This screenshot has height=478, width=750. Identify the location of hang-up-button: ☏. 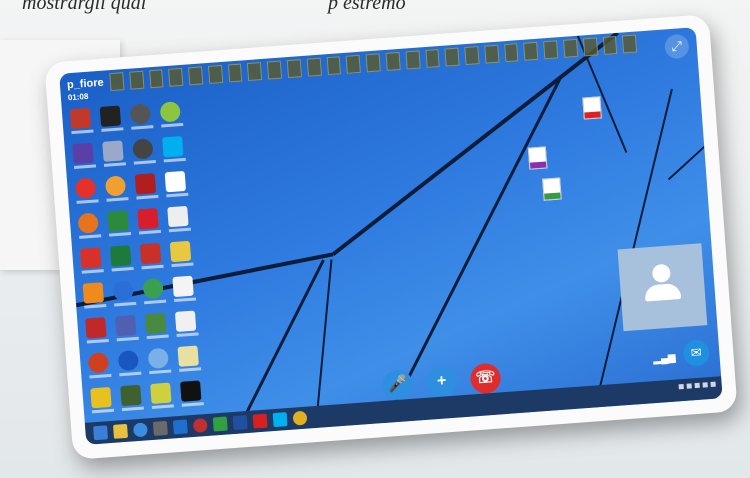
(485, 378).